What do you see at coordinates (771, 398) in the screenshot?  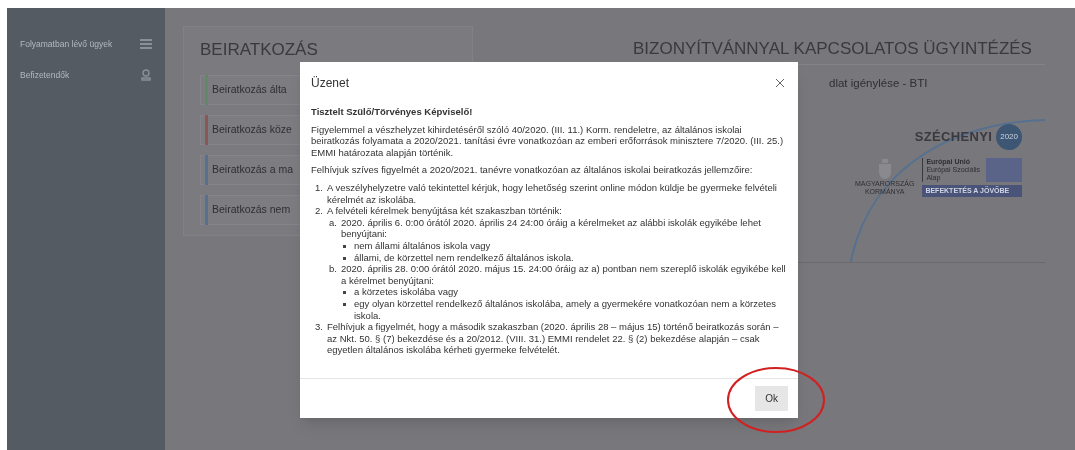 I see `ok-button: Ok` at bounding box center [771, 398].